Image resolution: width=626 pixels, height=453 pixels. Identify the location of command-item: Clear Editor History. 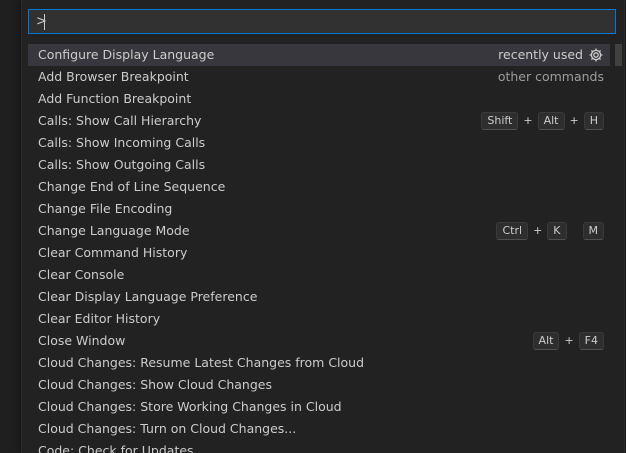
(319, 319).